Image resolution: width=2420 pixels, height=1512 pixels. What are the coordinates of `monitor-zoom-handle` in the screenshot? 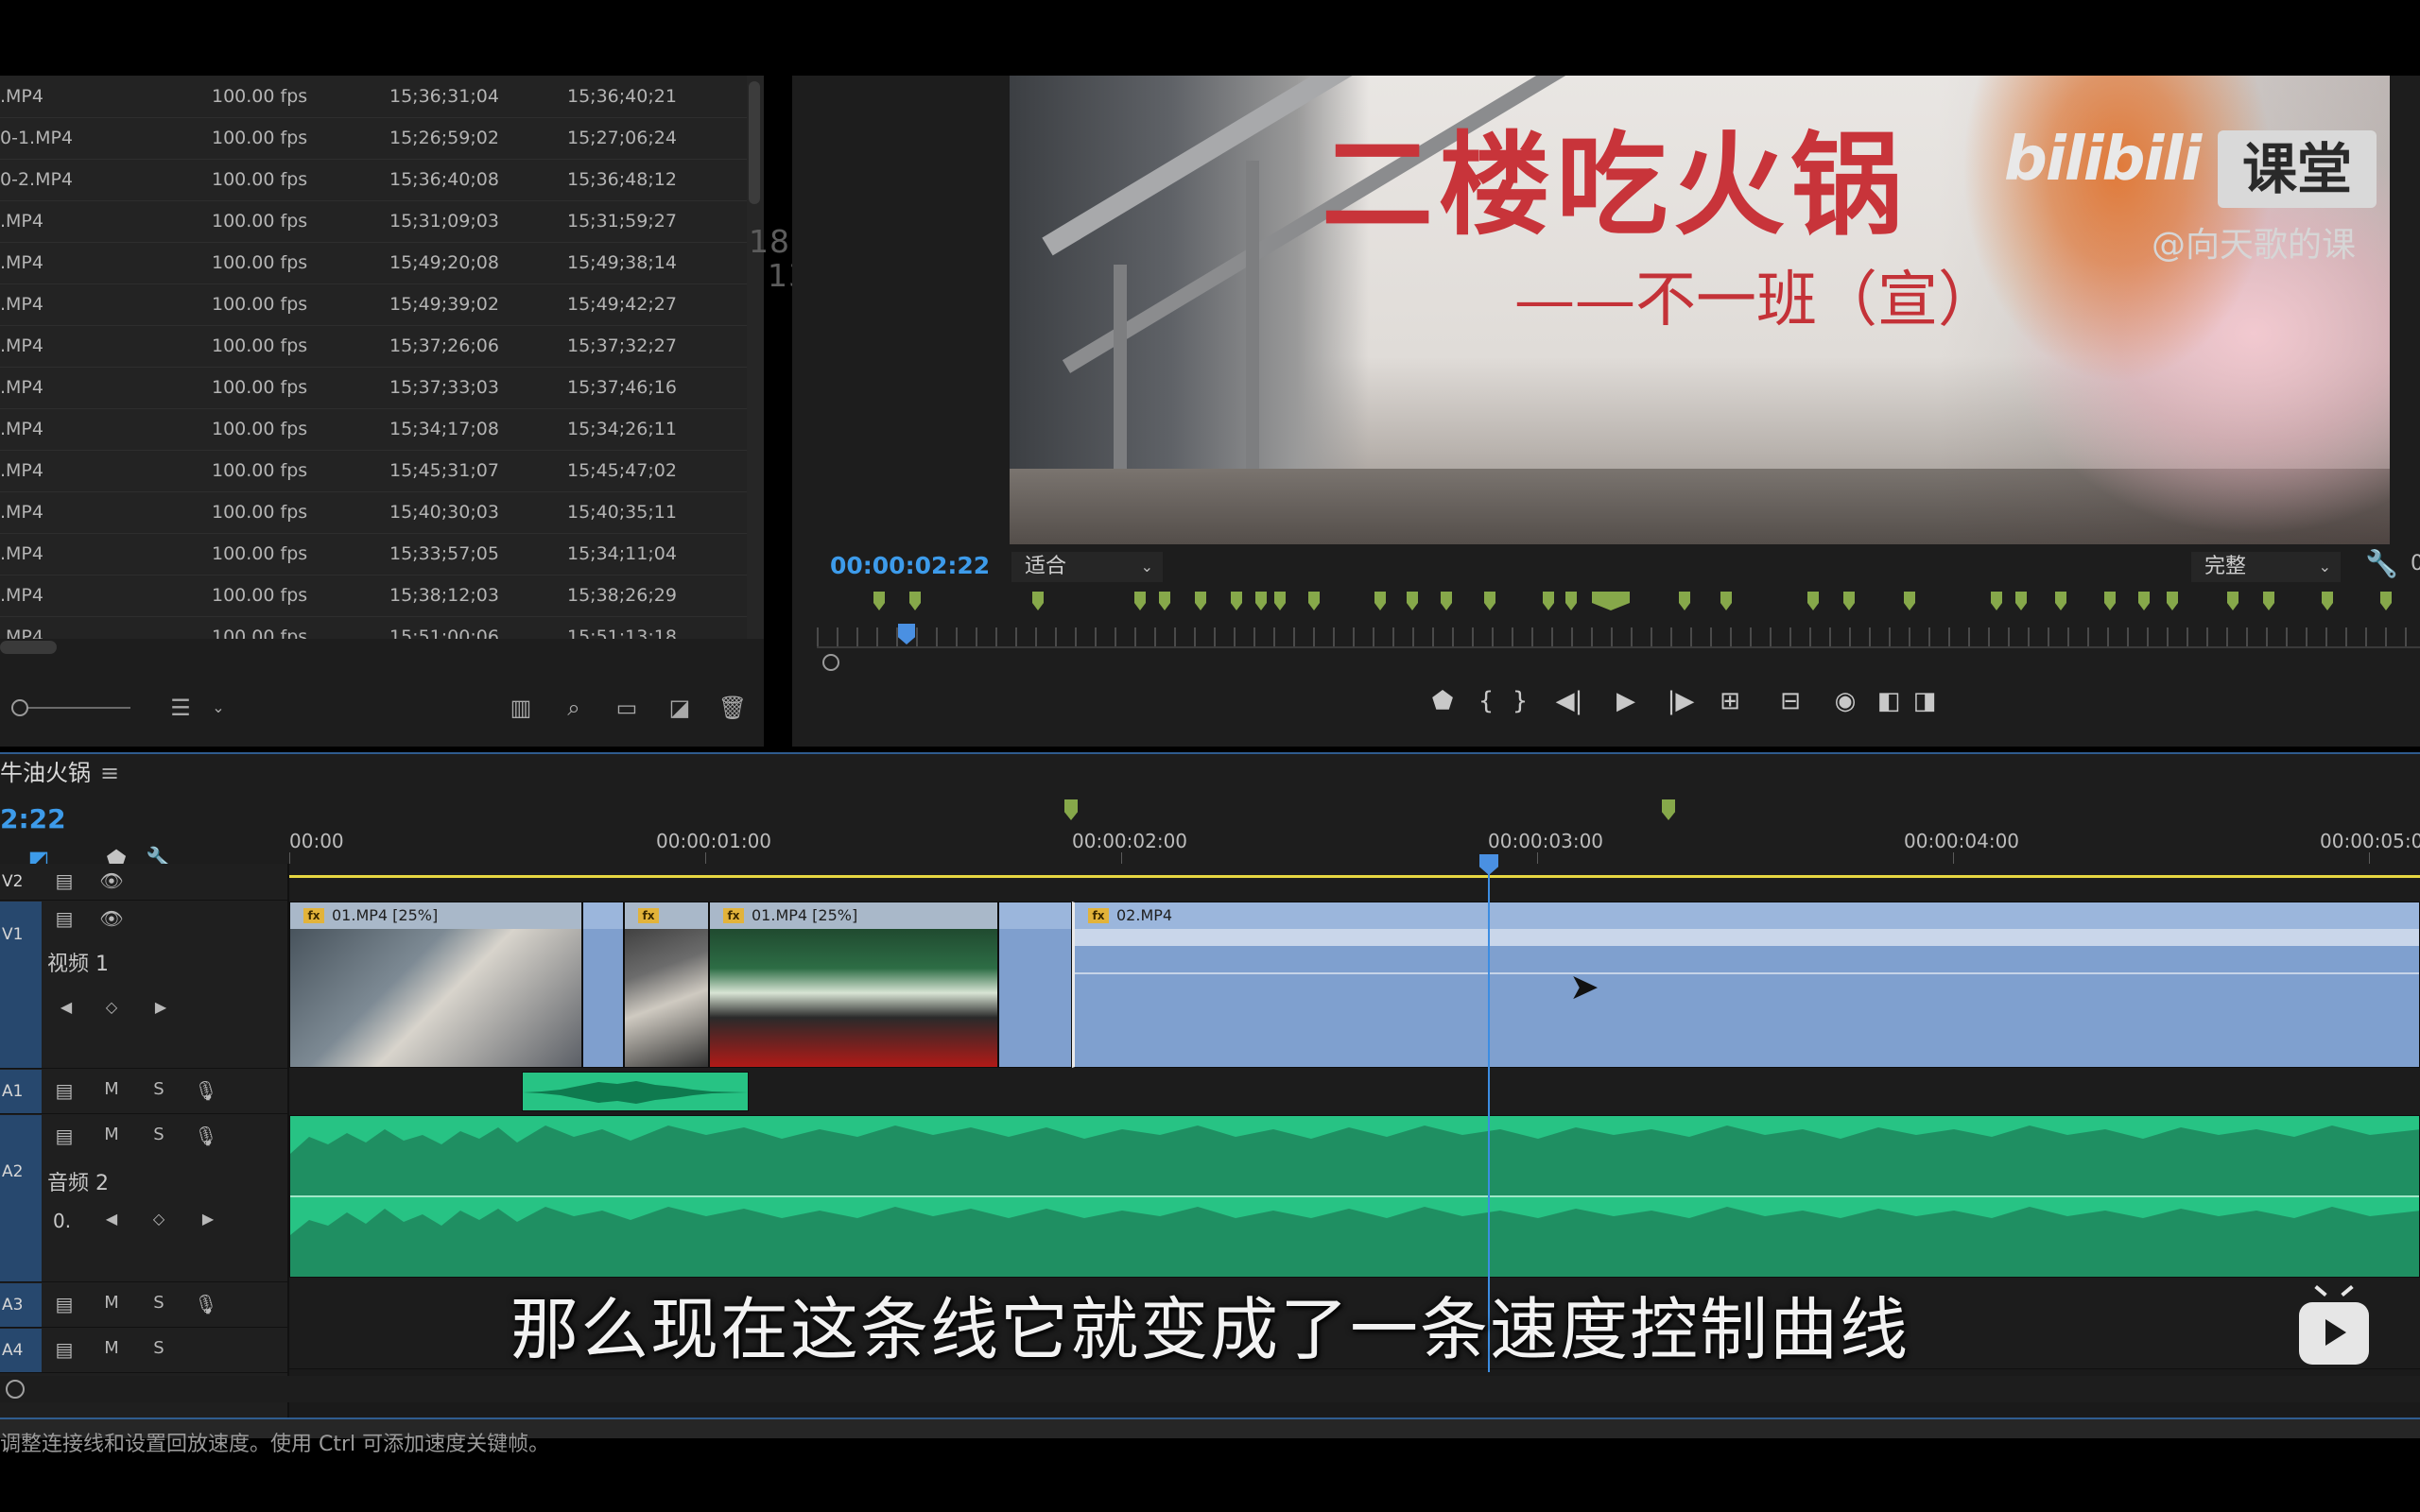 It's located at (831, 662).